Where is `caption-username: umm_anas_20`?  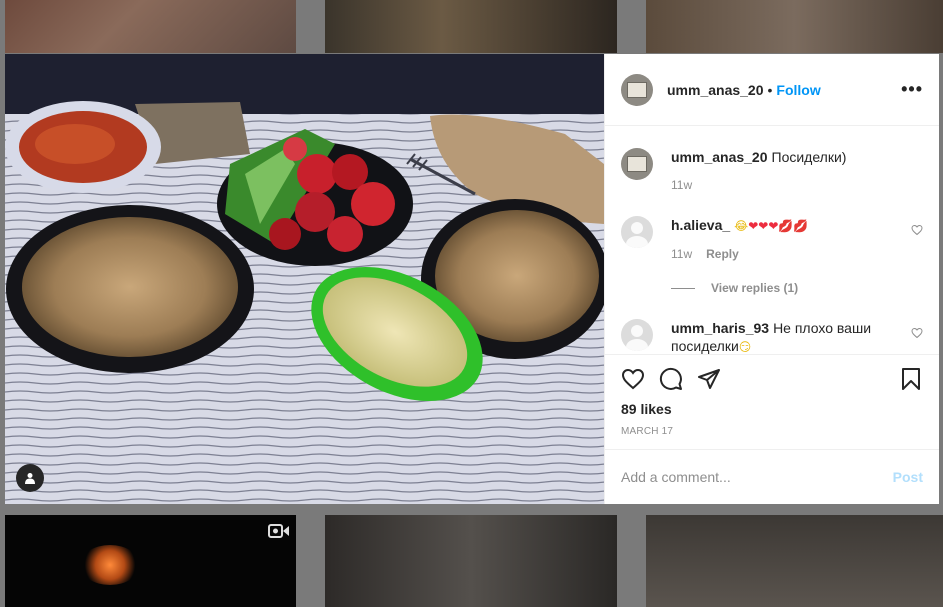
caption-username: umm_anas_20 is located at coordinates (719, 157).